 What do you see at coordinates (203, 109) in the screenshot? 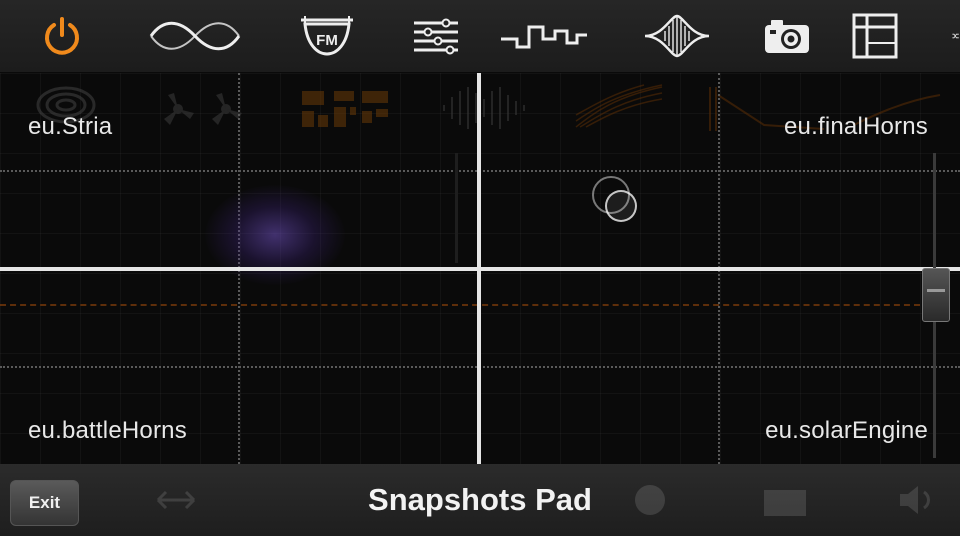
I see `propeller-icon` at bounding box center [203, 109].